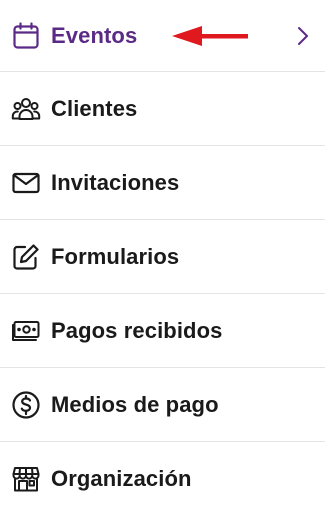  I want to click on dollar-circle-icon, so click(26, 405).